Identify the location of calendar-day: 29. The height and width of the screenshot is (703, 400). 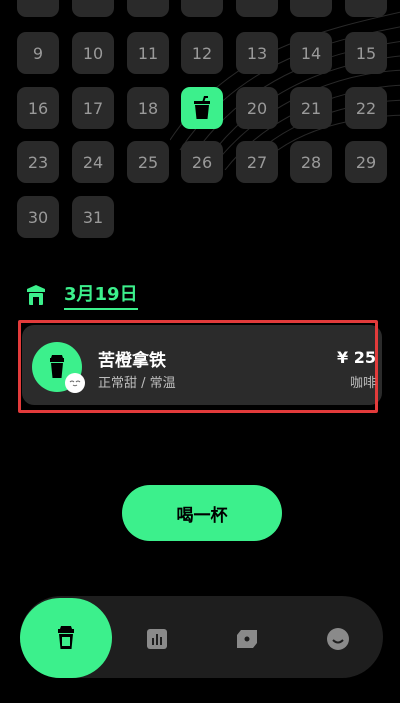
(366, 162).